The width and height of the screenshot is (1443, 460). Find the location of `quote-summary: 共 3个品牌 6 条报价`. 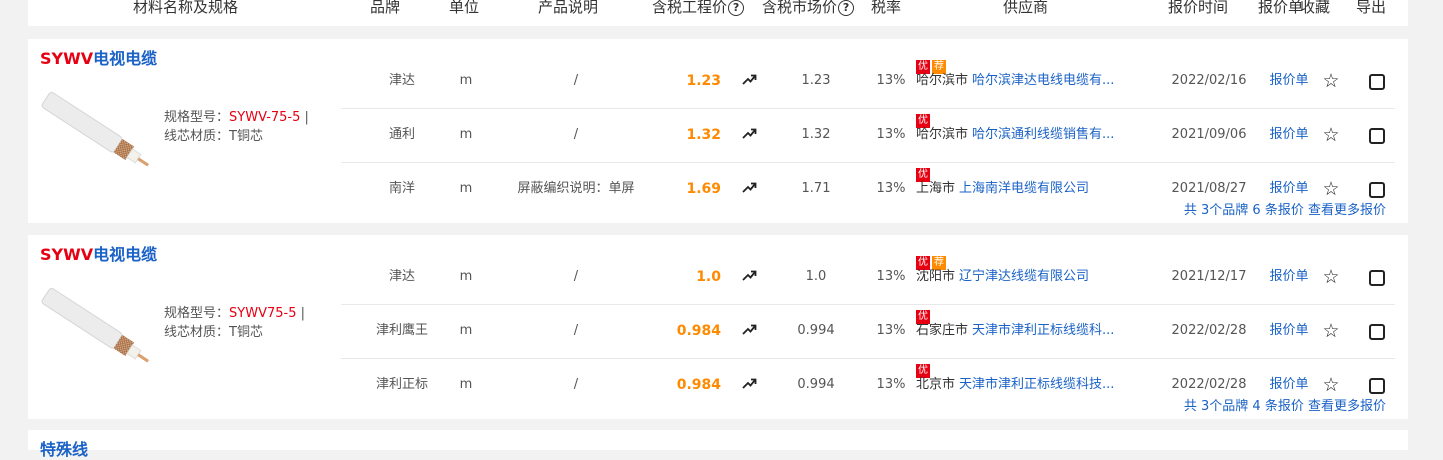

quote-summary: 共 3个品牌 6 条报价 is located at coordinates (1244, 210).